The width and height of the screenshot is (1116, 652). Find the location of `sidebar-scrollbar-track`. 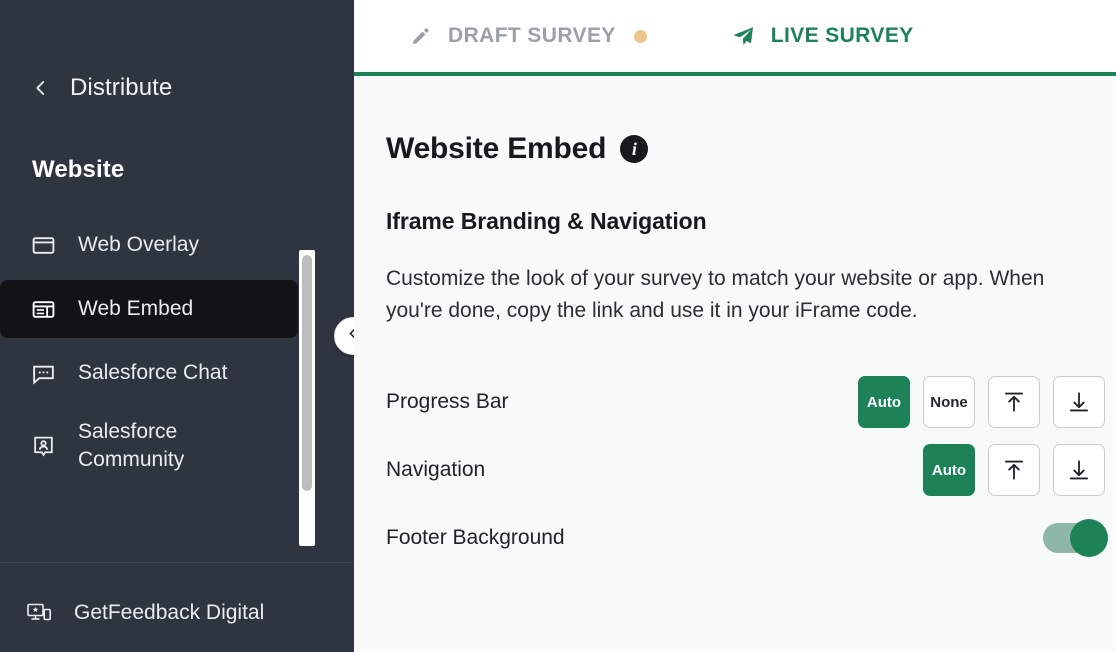

sidebar-scrollbar-track is located at coordinates (307, 398).